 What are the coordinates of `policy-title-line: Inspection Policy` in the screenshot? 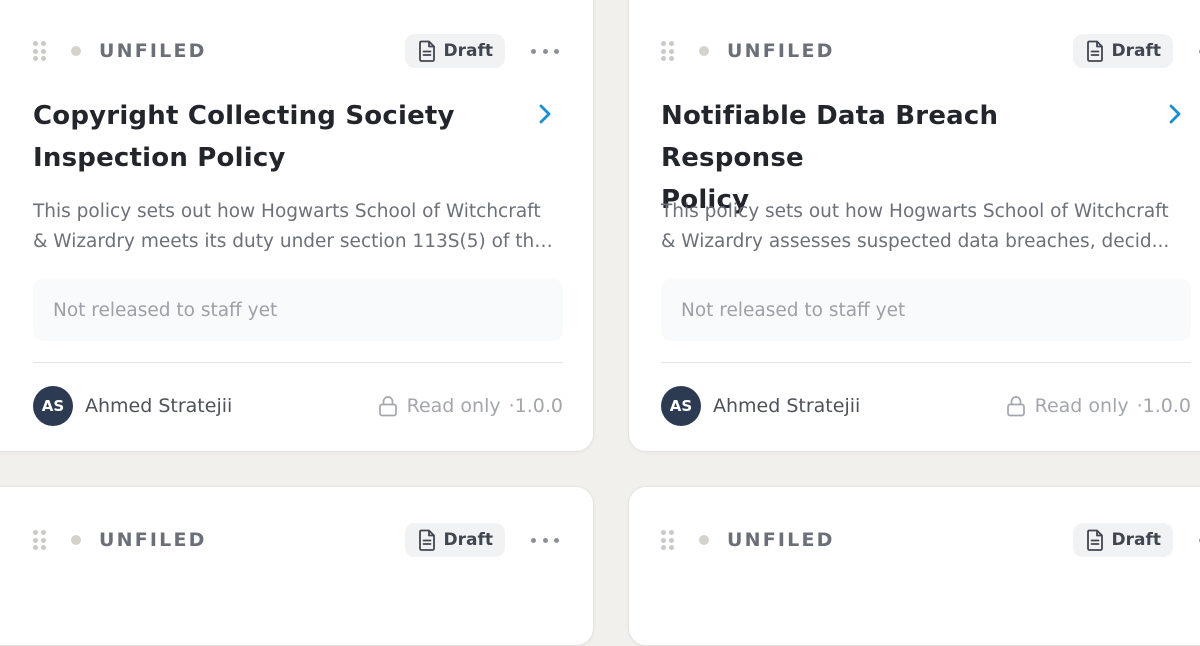 It's located at (159, 158).